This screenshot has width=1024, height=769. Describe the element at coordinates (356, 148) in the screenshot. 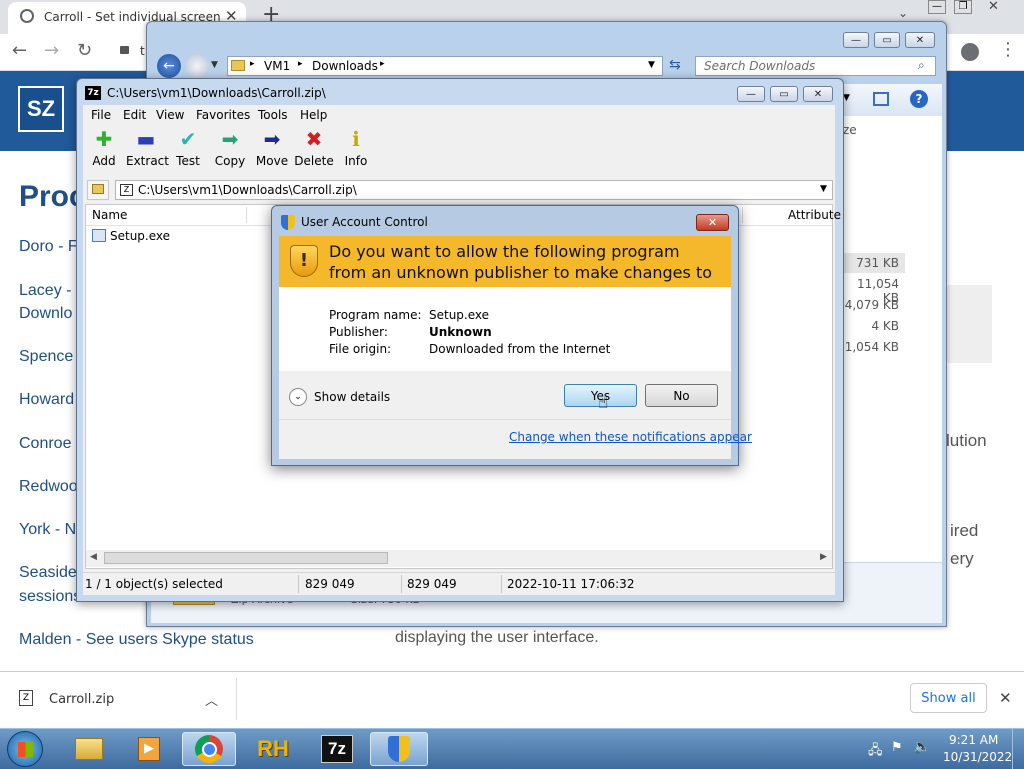

I see `info-button: ℹ Info` at that location.